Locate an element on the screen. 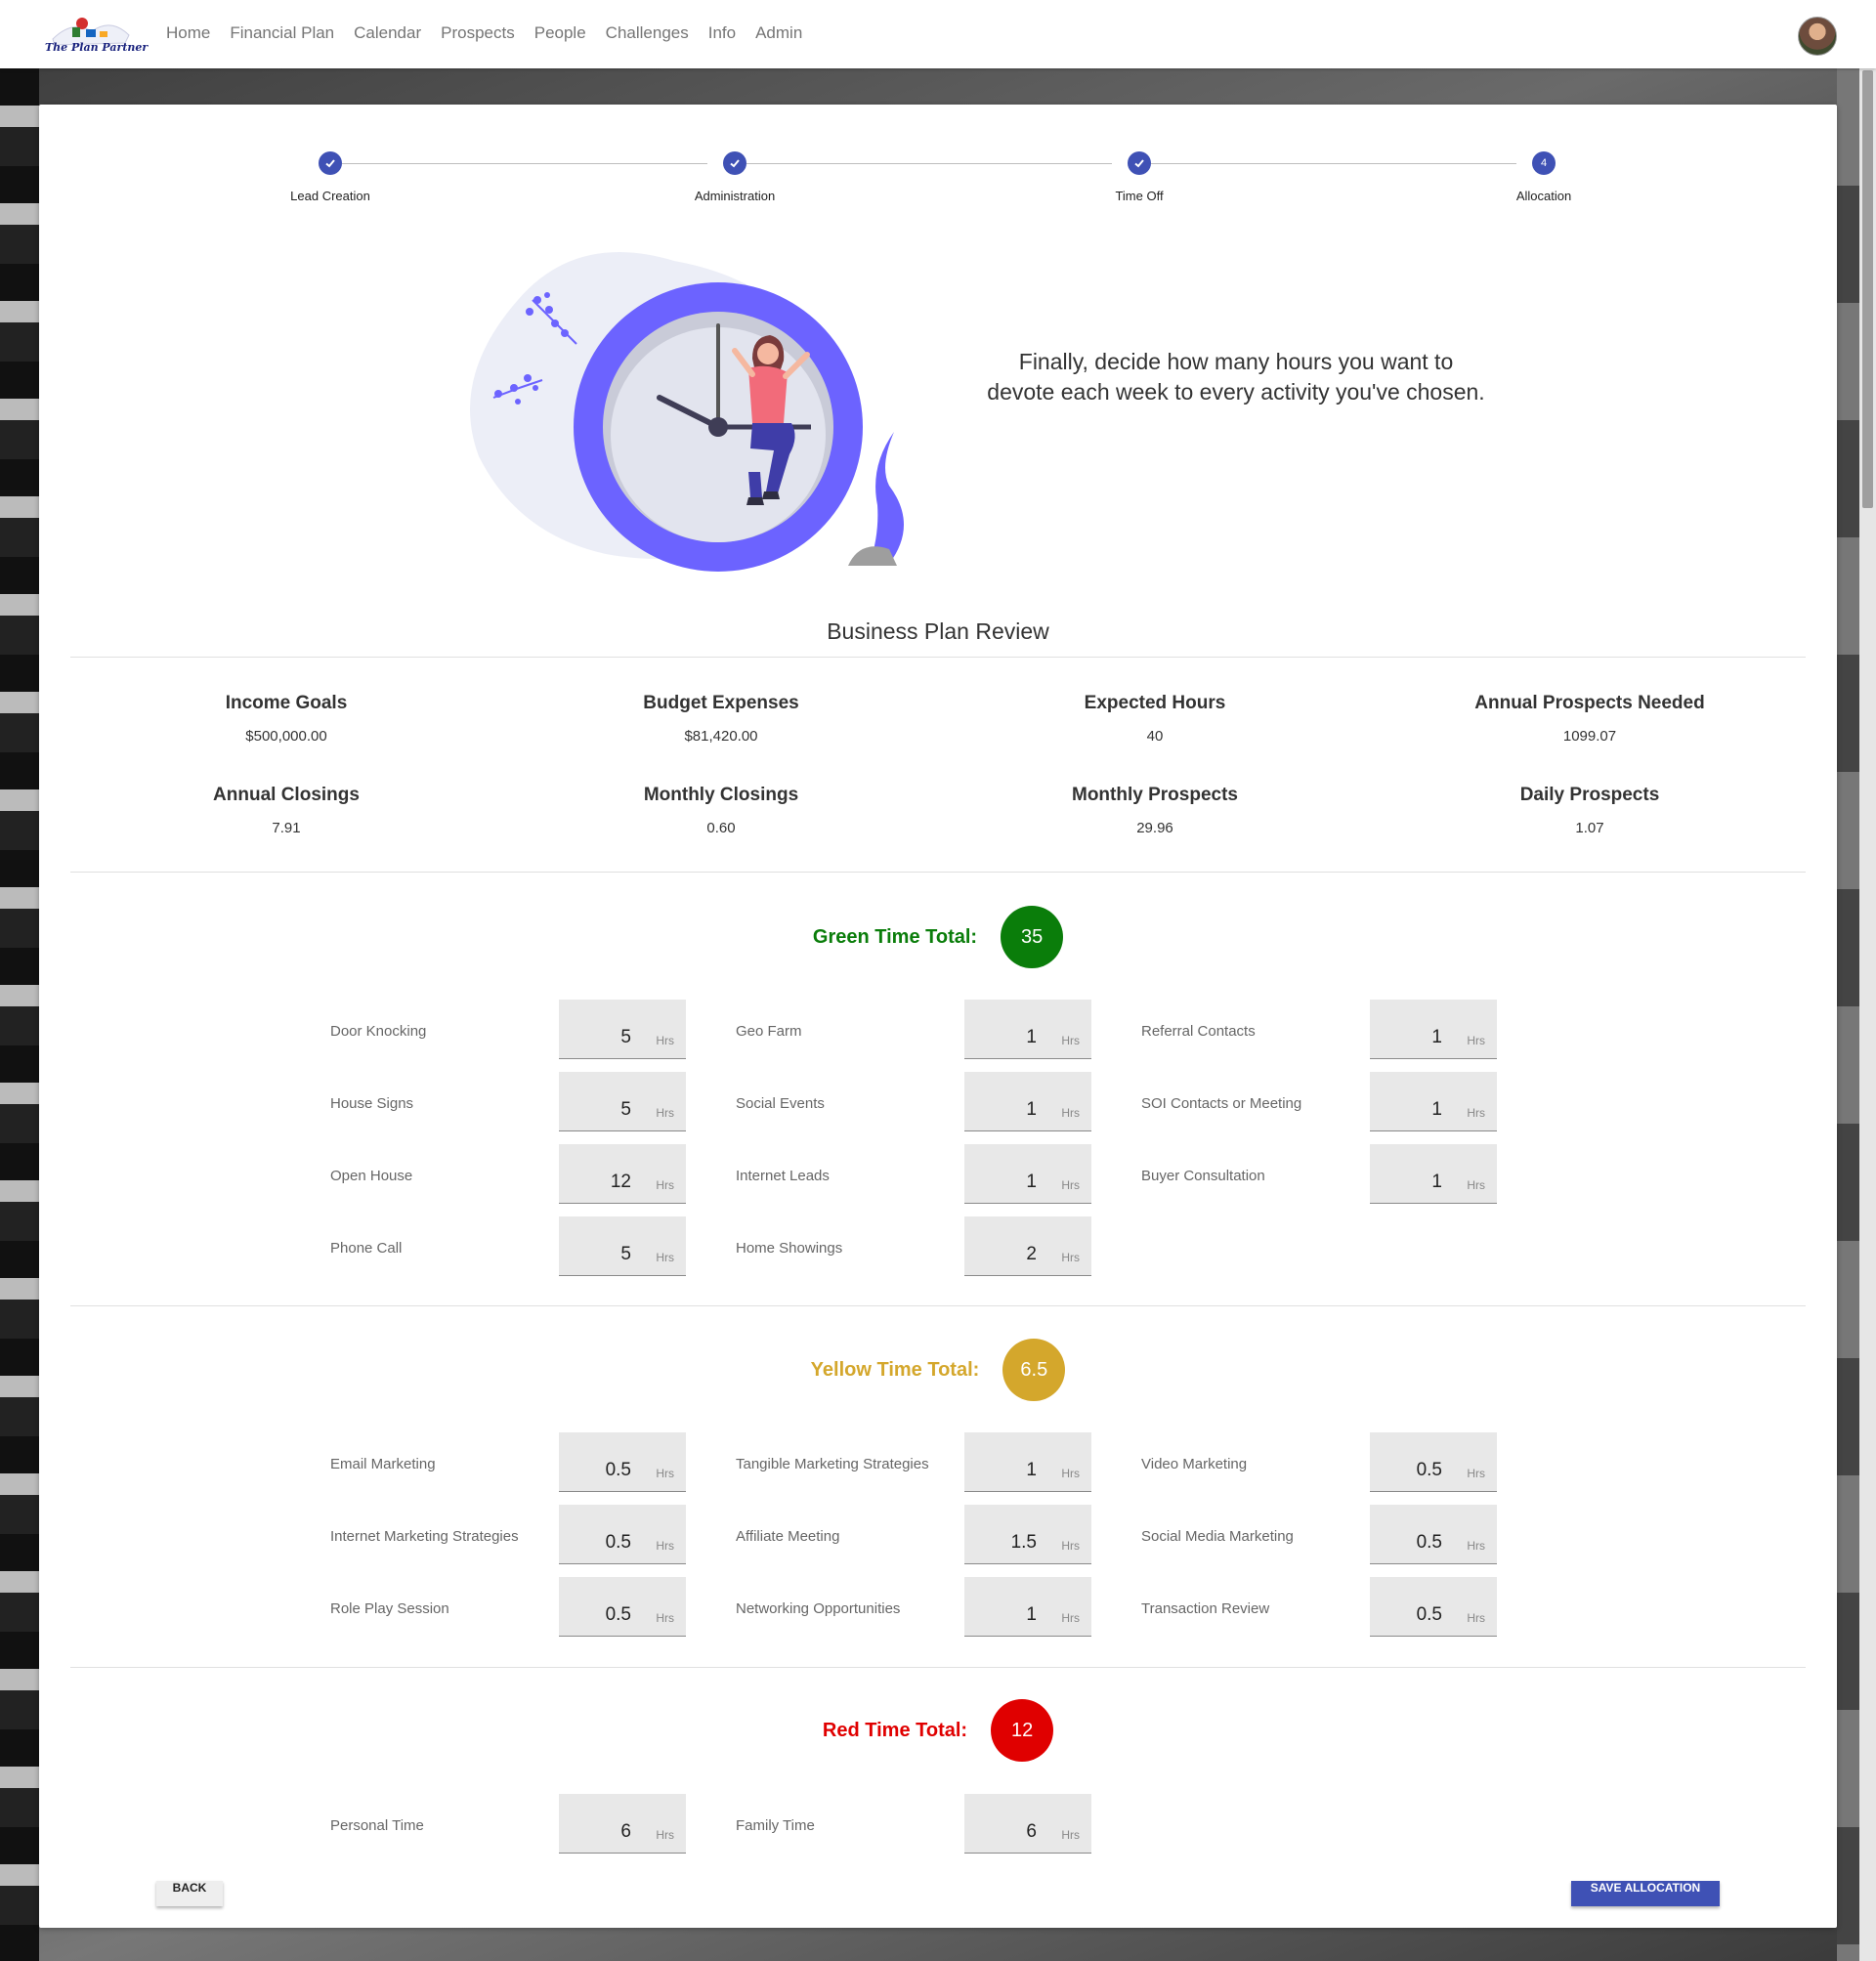  back-button: BACK is located at coordinates (189, 1894).